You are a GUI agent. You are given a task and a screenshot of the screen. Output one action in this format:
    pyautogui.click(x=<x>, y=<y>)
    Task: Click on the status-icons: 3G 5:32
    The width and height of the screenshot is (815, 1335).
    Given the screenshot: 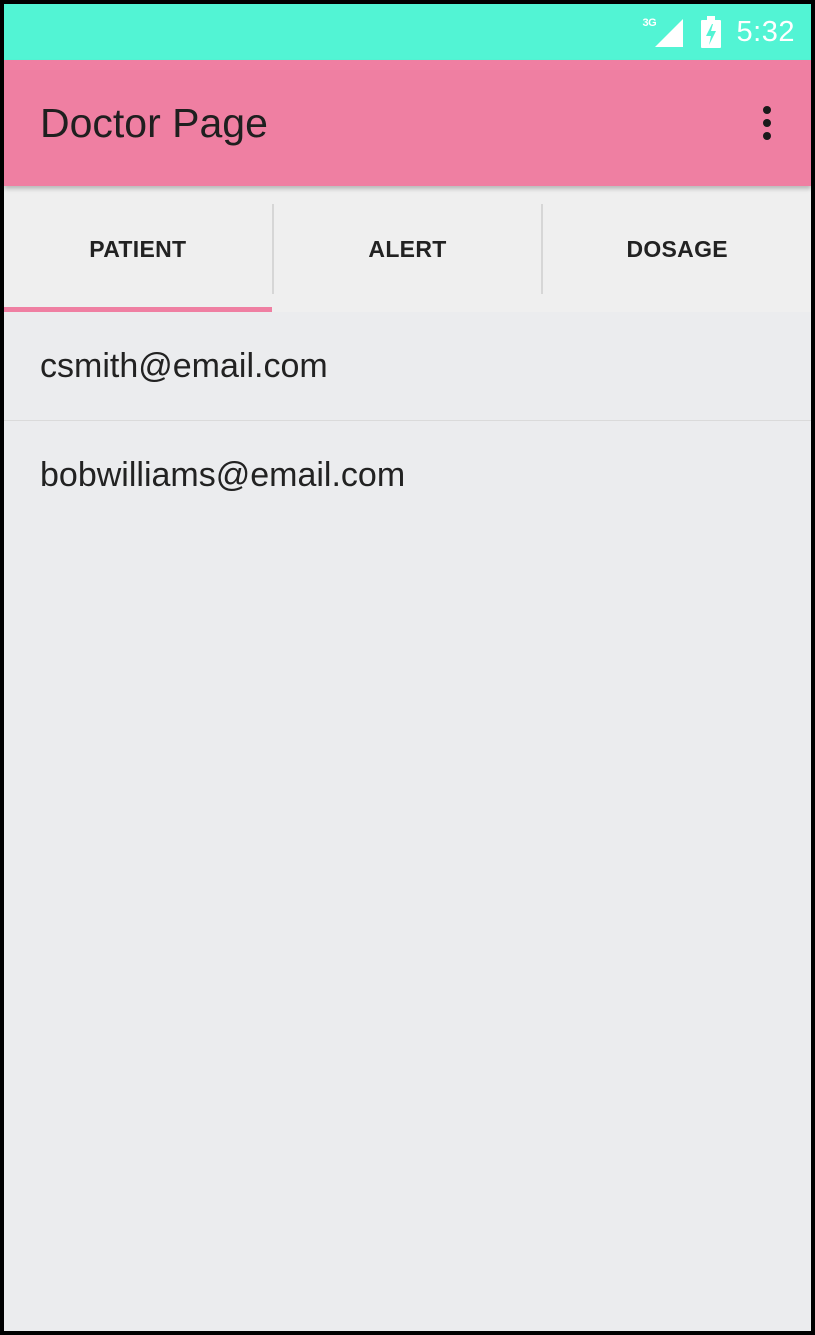 What is the action you would take?
    pyautogui.click(x=719, y=32)
    